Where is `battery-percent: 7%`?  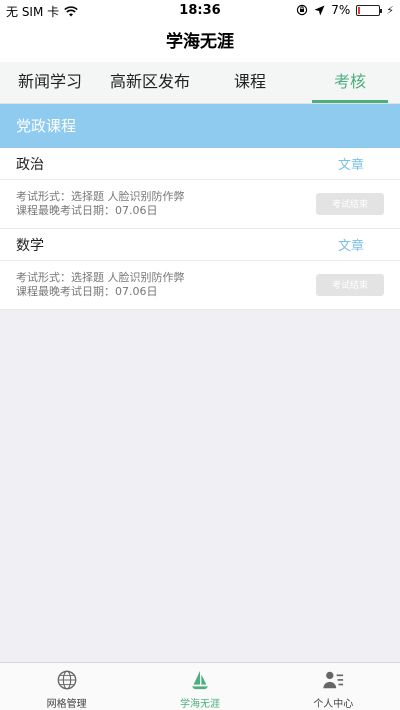
battery-percent: 7% is located at coordinates (341, 10).